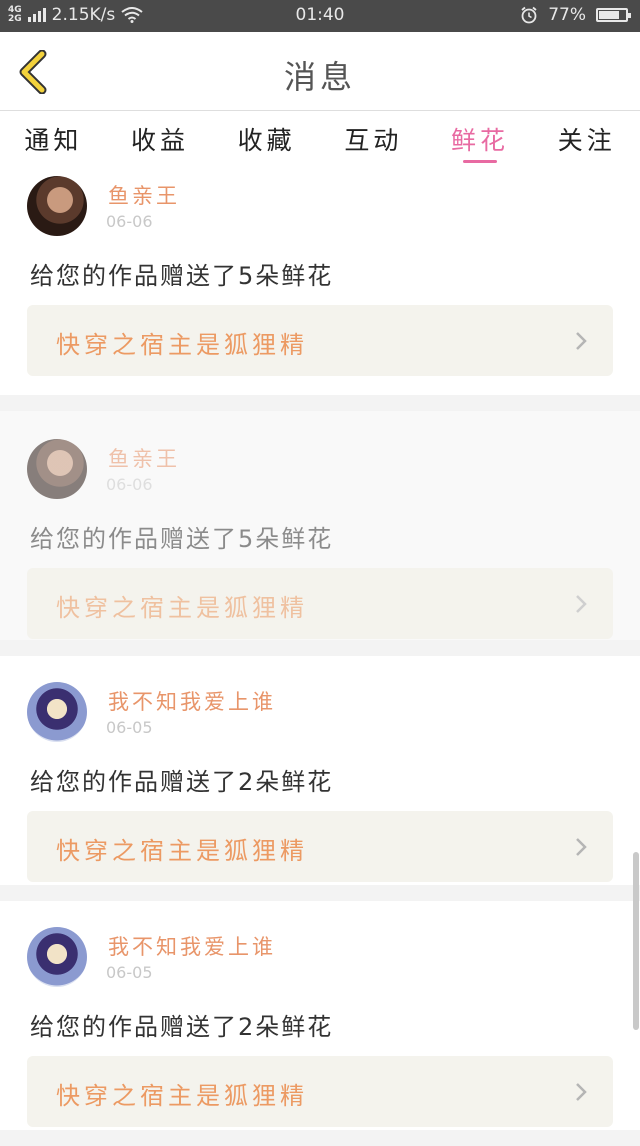 The width and height of the screenshot is (640, 1146). What do you see at coordinates (373, 138) in the screenshot?
I see `tab-interactions: 互动` at bounding box center [373, 138].